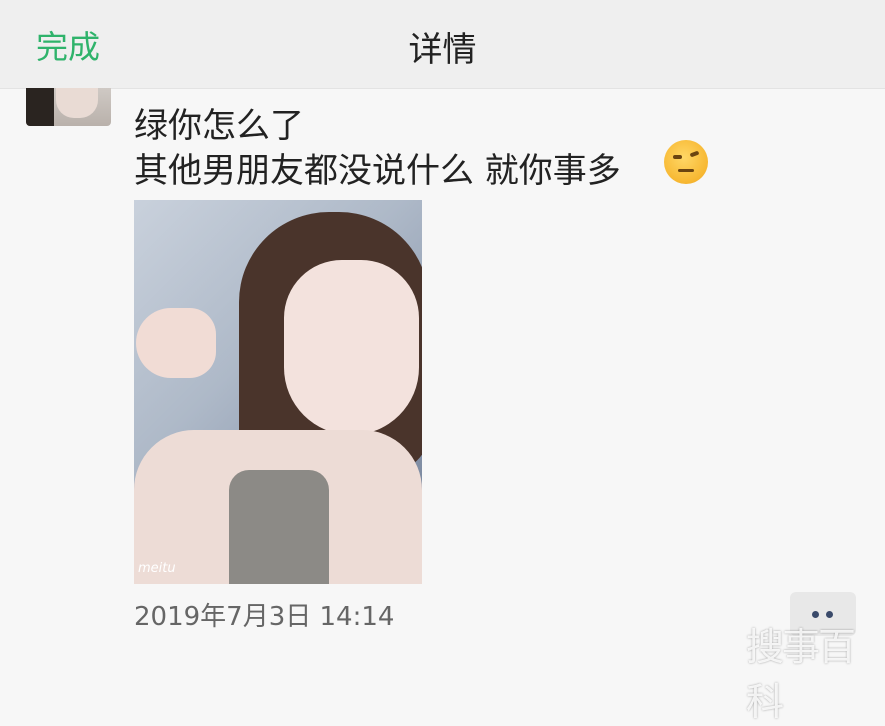  Describe the element at coordinates (801, 674) in the screenshot. I see `site-watermark: 搜事百科` at that location.